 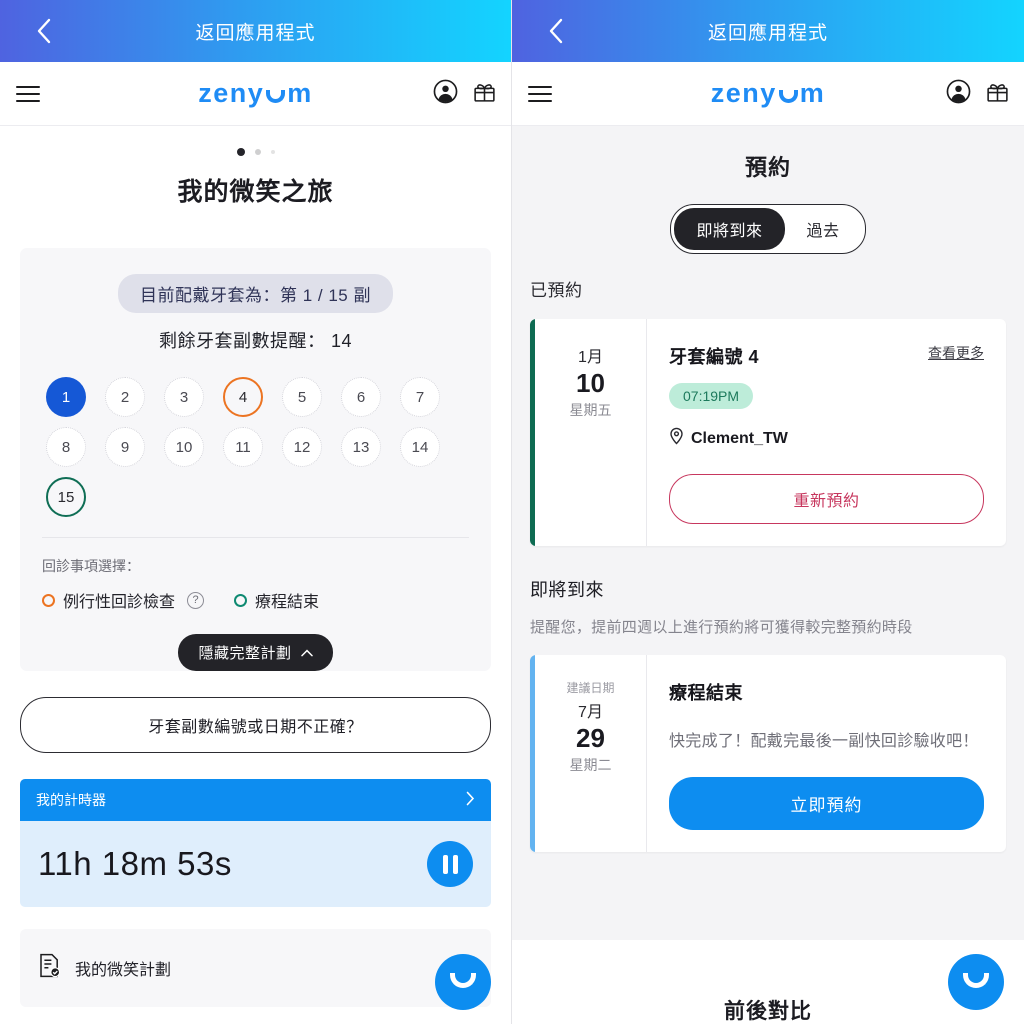 I want to click on location-pin-icon, so click(x=676, y=438).